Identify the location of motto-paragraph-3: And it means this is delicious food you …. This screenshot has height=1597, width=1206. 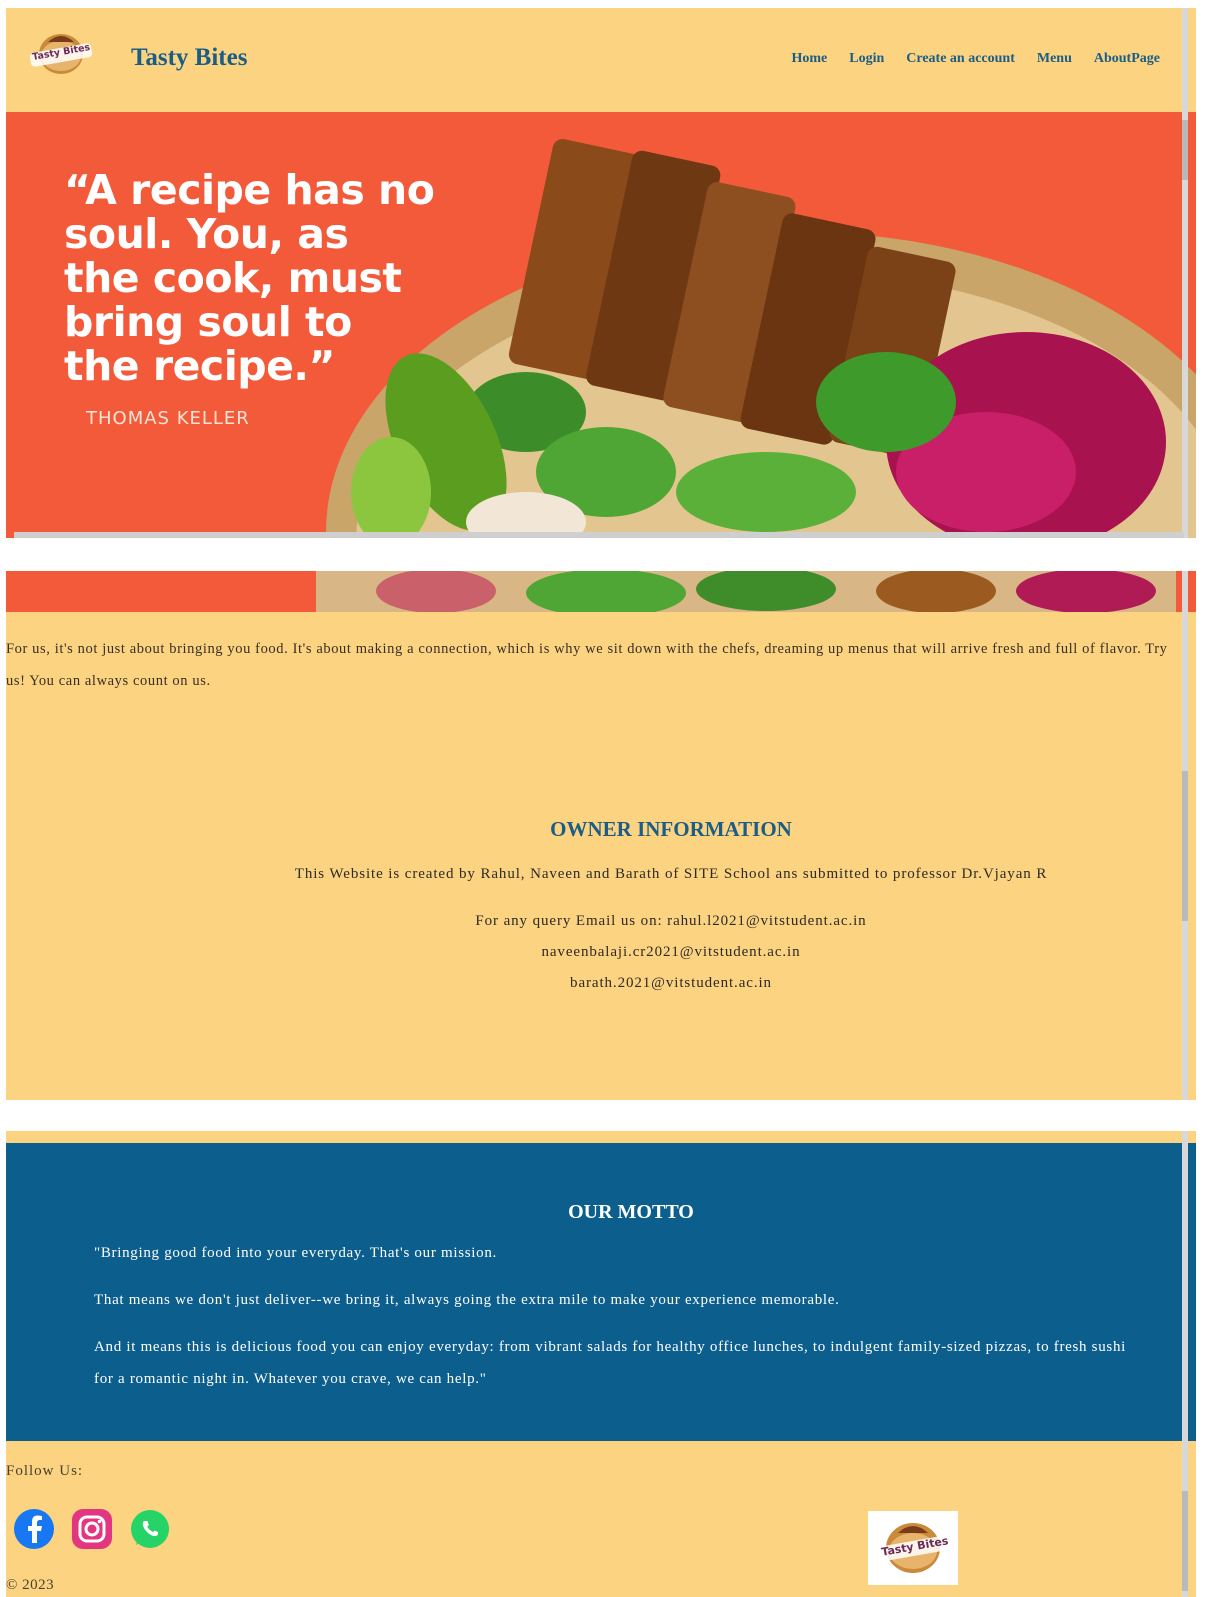
(610, 1363).